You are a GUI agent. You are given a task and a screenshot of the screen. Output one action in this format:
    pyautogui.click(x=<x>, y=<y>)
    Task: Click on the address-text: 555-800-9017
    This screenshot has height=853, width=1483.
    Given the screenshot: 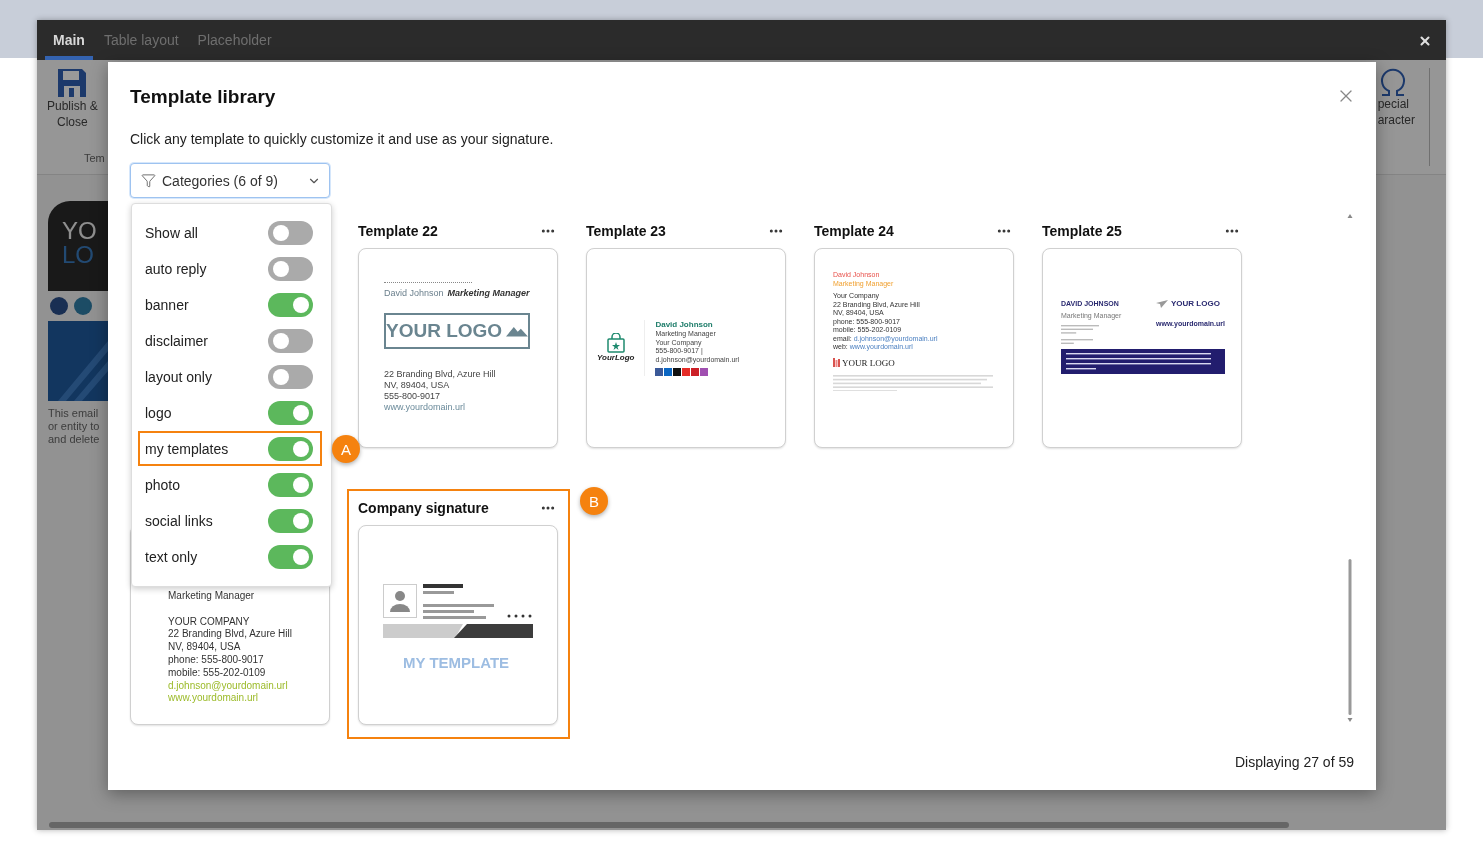 What is the action you would take?
    pyautogui.click(x=413, y=396)
    